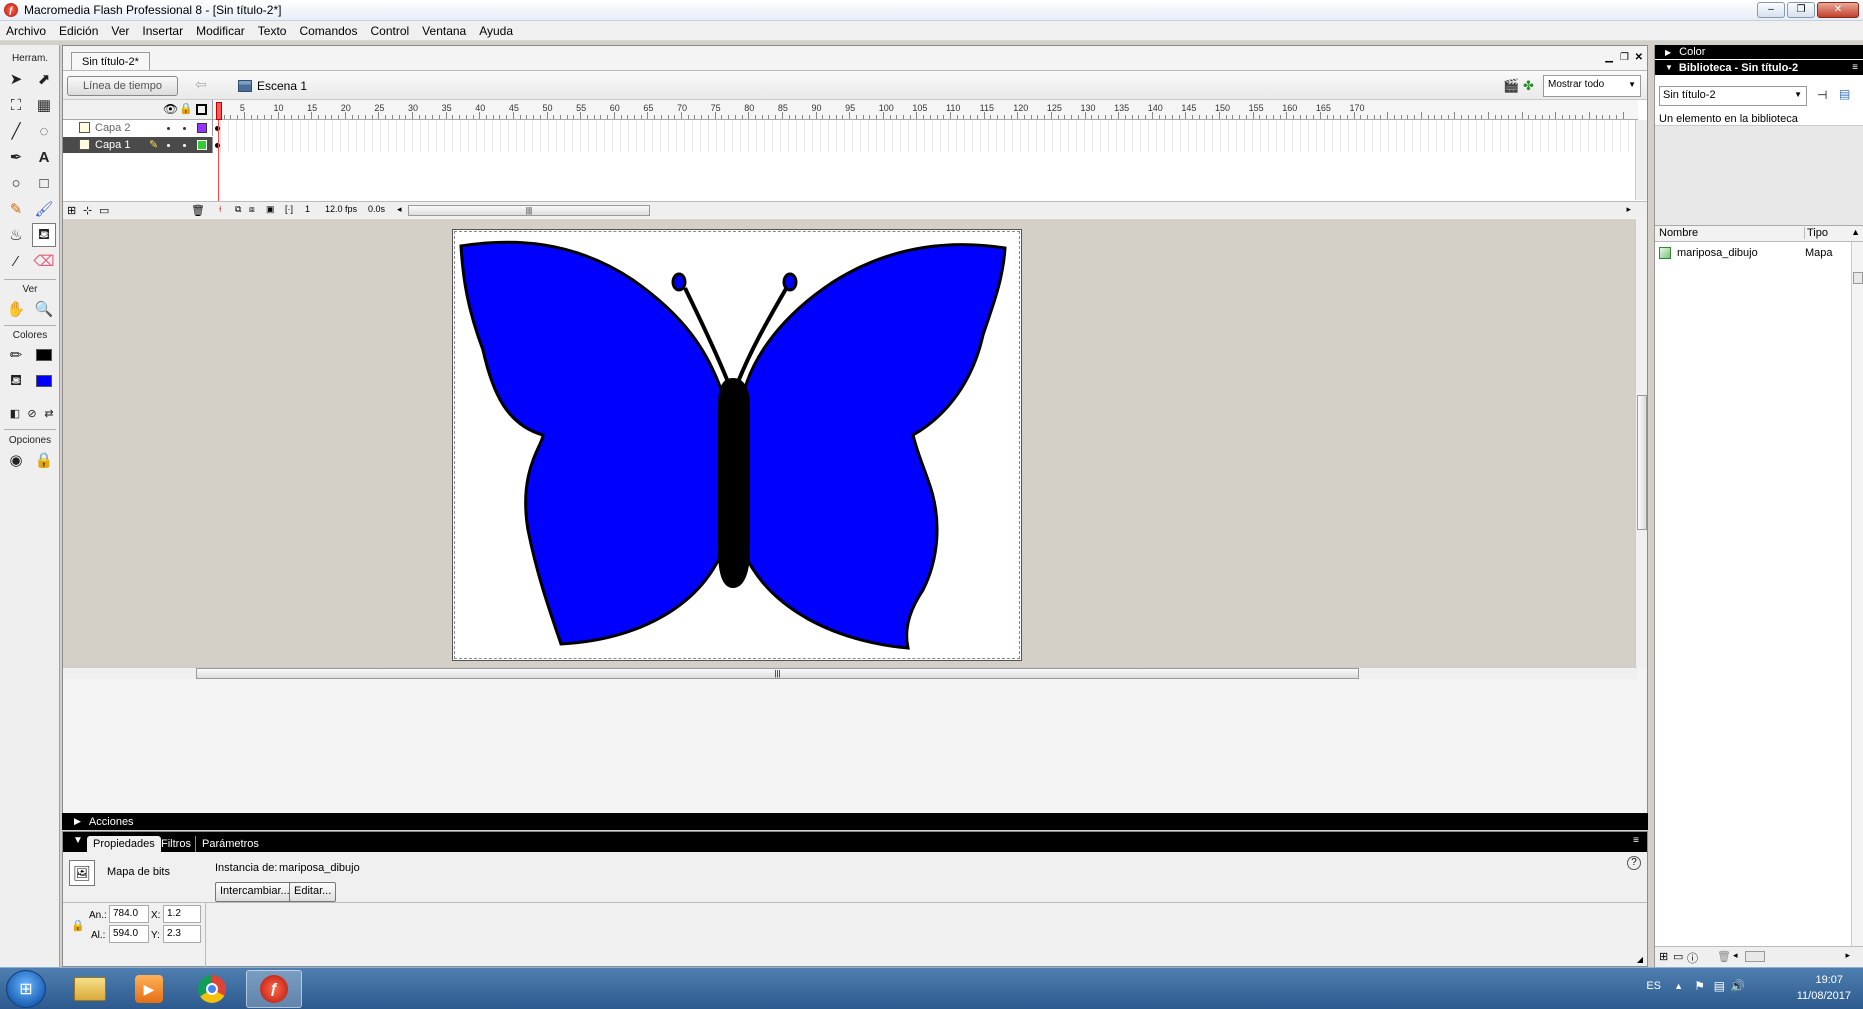 The image size is (1863, 1009). I want to click on actions-panel-bar: ▶ Acciones, so click(855, 821).